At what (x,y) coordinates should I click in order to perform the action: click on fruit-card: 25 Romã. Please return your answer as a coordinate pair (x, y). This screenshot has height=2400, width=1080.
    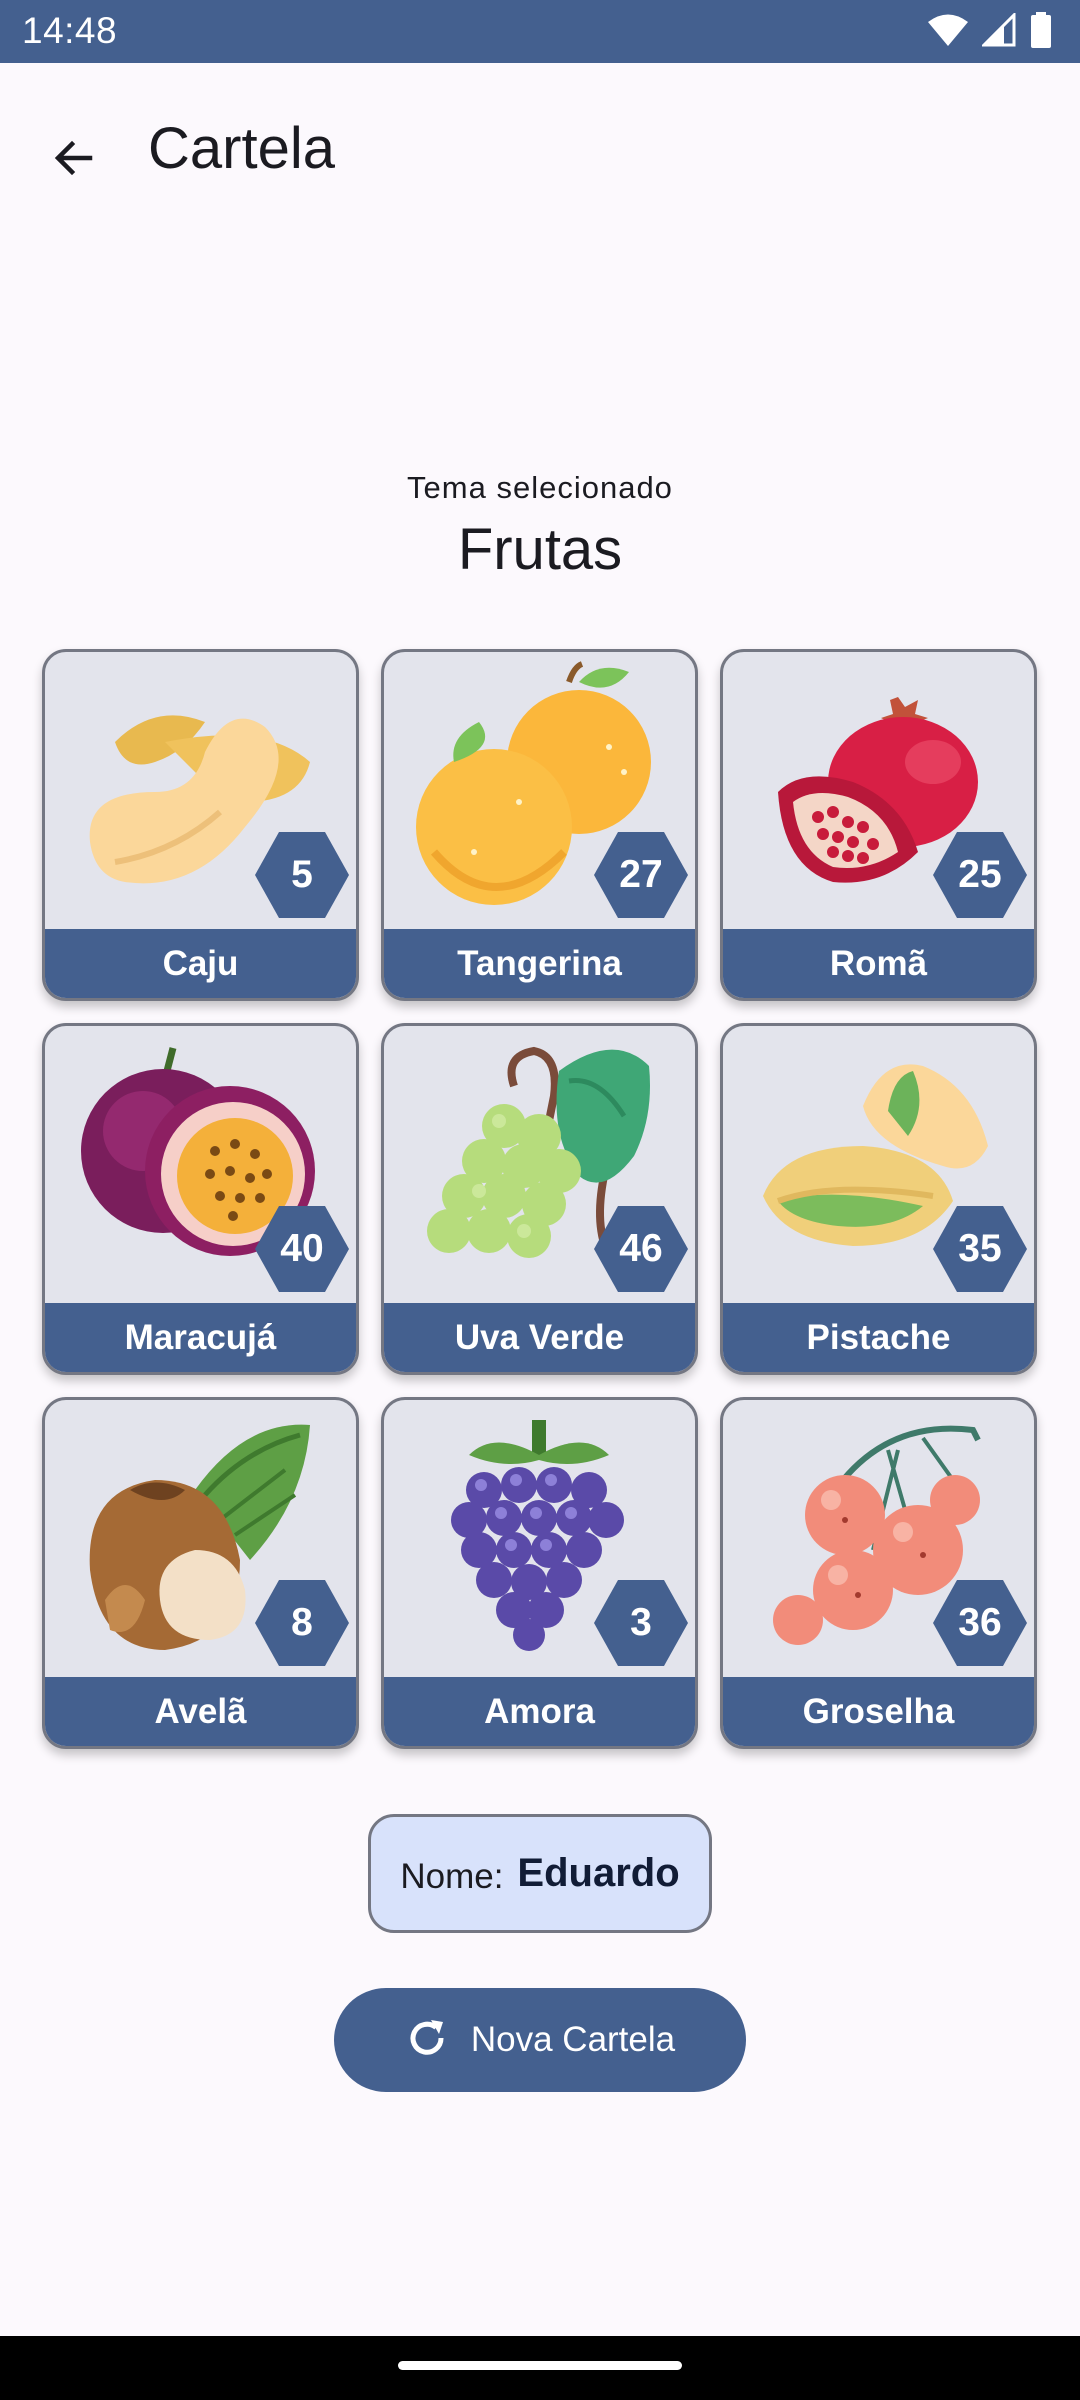
    Looking at the image, I should click on (878, 825).